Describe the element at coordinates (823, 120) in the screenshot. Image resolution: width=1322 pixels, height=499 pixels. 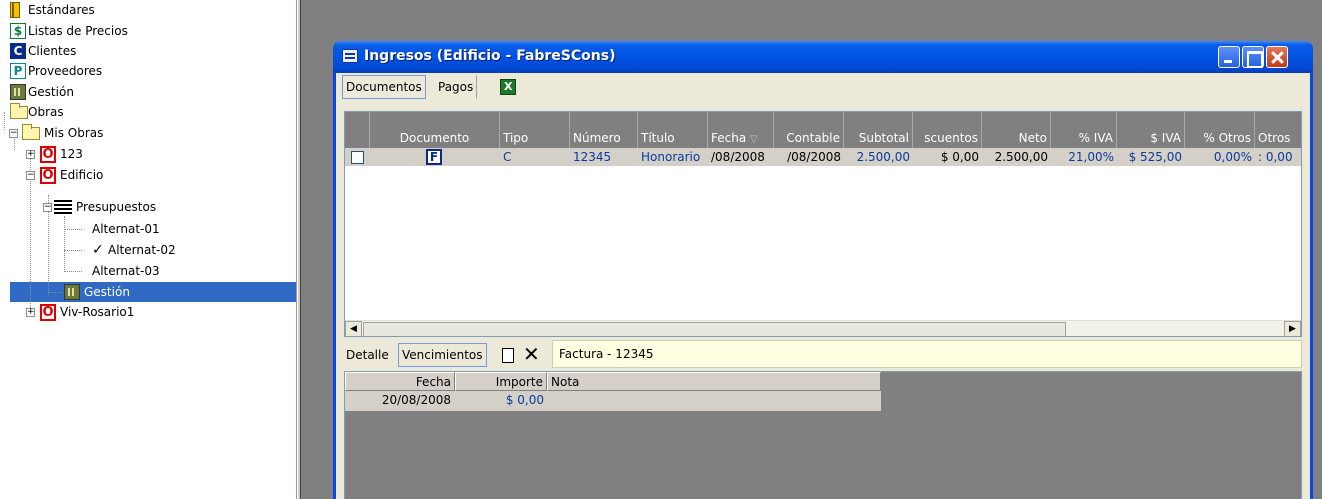
I see `grid-group-band` at that location.